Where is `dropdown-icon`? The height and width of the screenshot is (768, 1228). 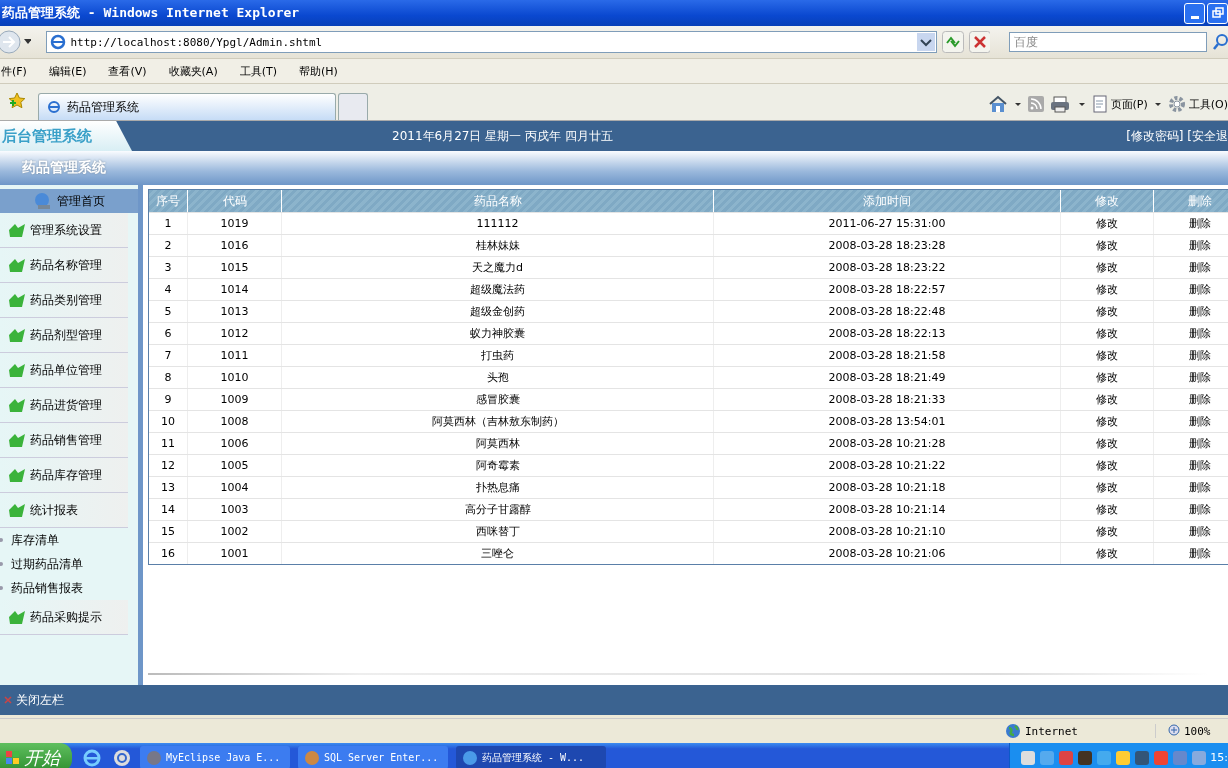
dropdown-icon is located at coordinates (925, 42).